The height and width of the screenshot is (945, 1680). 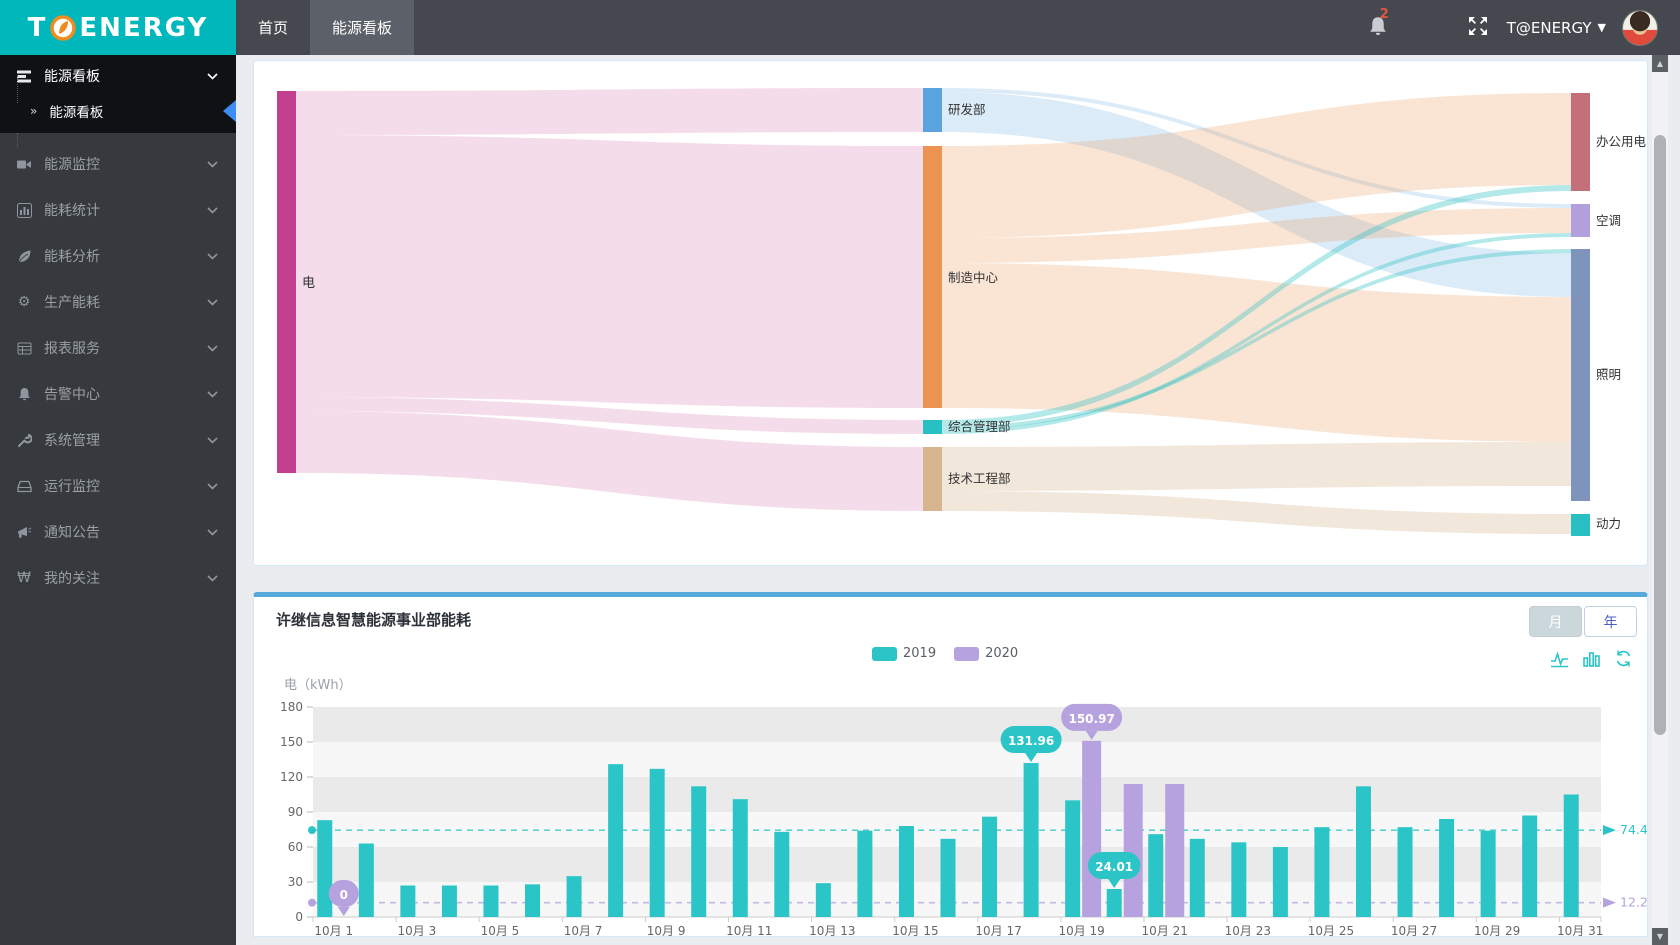 I want to click on year-button: 年, so click(x=1610, y=621).